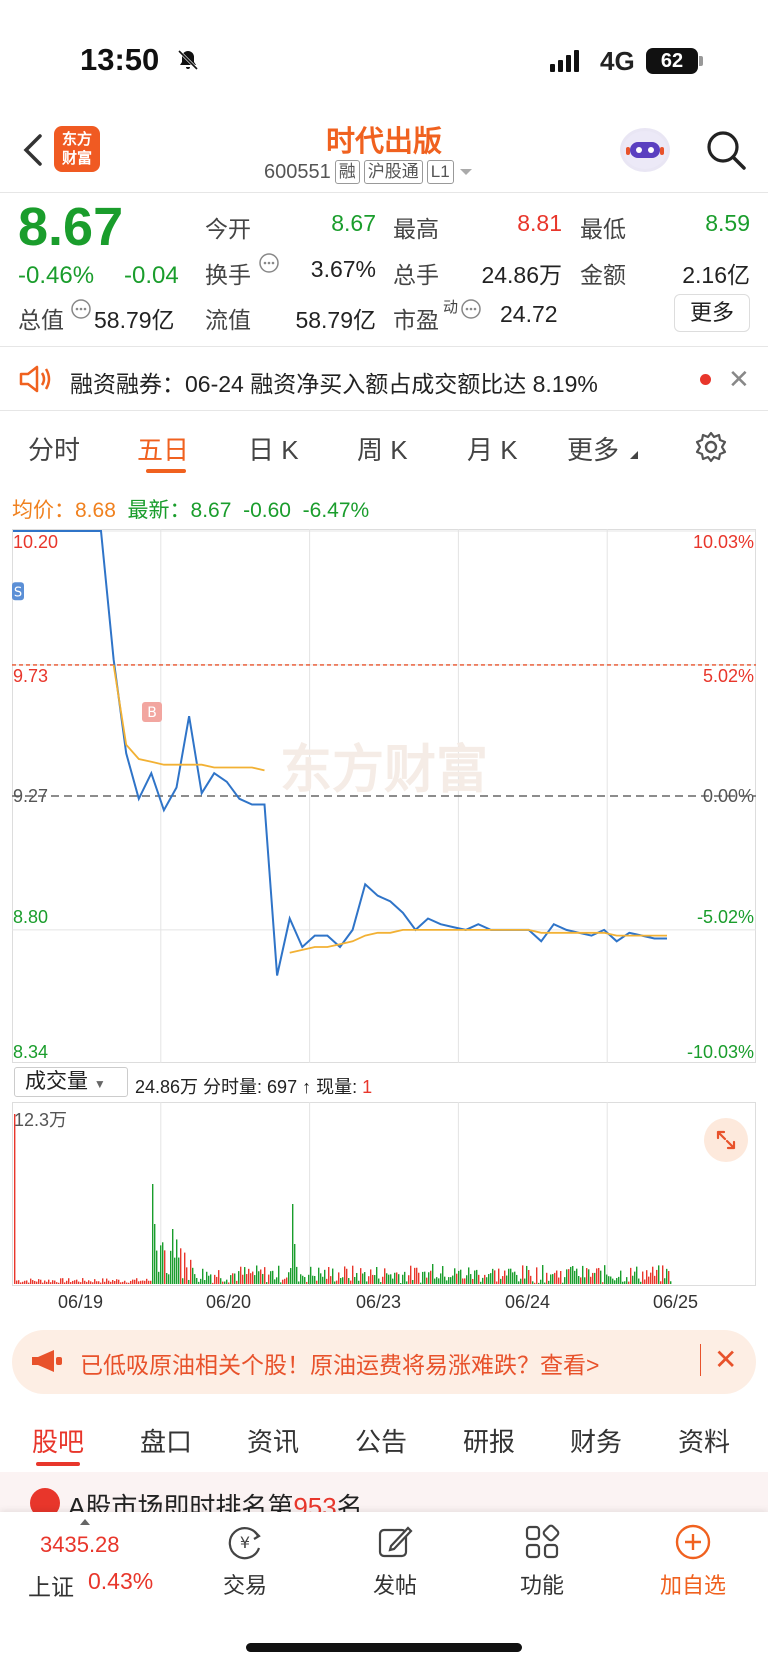 The image size is (768, 1670). I want to click on pe-value: 24.72, so click(529, 314).